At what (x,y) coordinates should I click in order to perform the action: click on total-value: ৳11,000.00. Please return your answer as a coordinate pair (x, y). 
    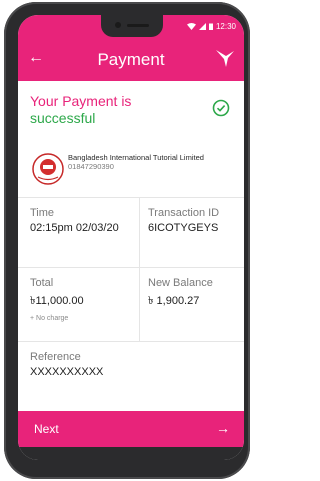
    Looking at the image, I should click on (57, 301).